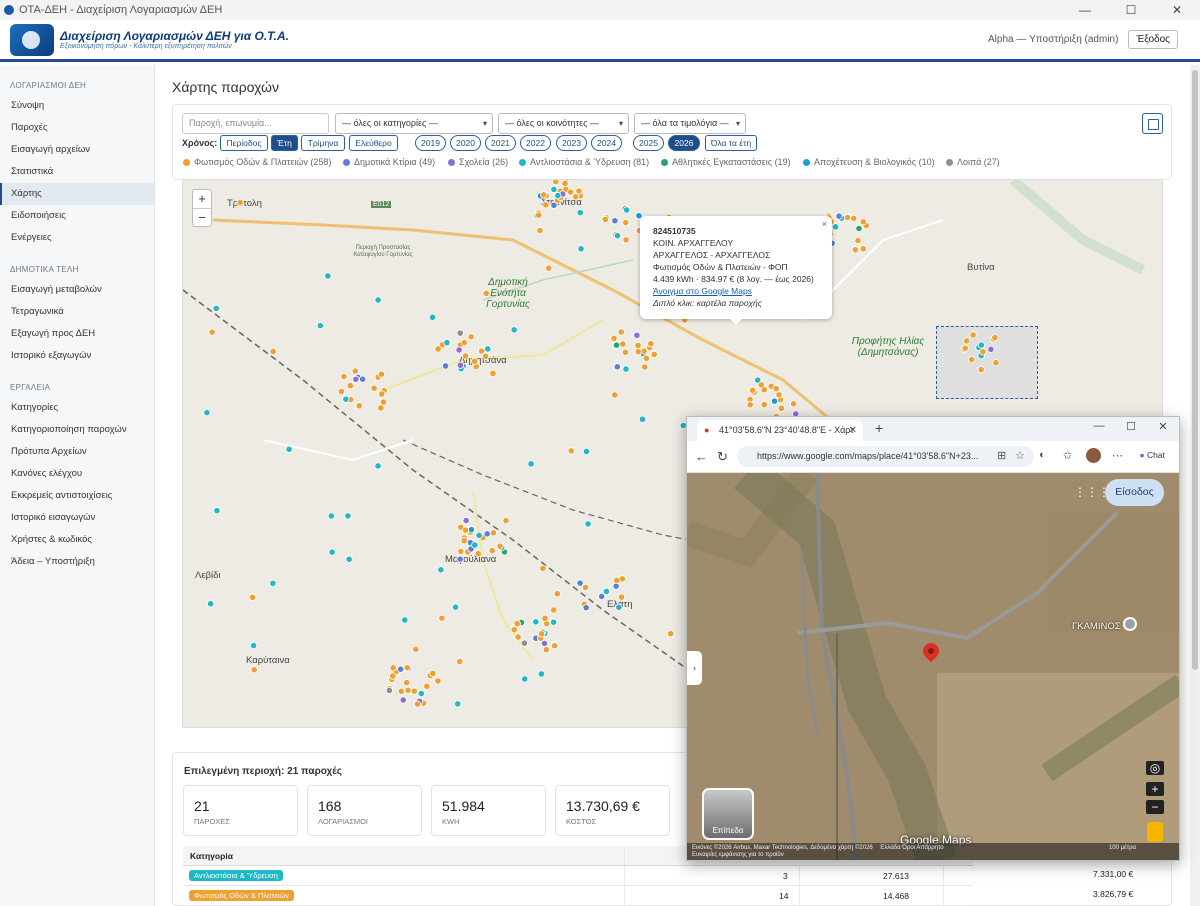 Image resolution: width=1200 pixels, height=906 pixels. What do you see at coordinates (389, 162) in the screenshot?
I see `legend-item-buildings: Δημοτικά Κτίρια (49)` at bounding box center [389, 162].